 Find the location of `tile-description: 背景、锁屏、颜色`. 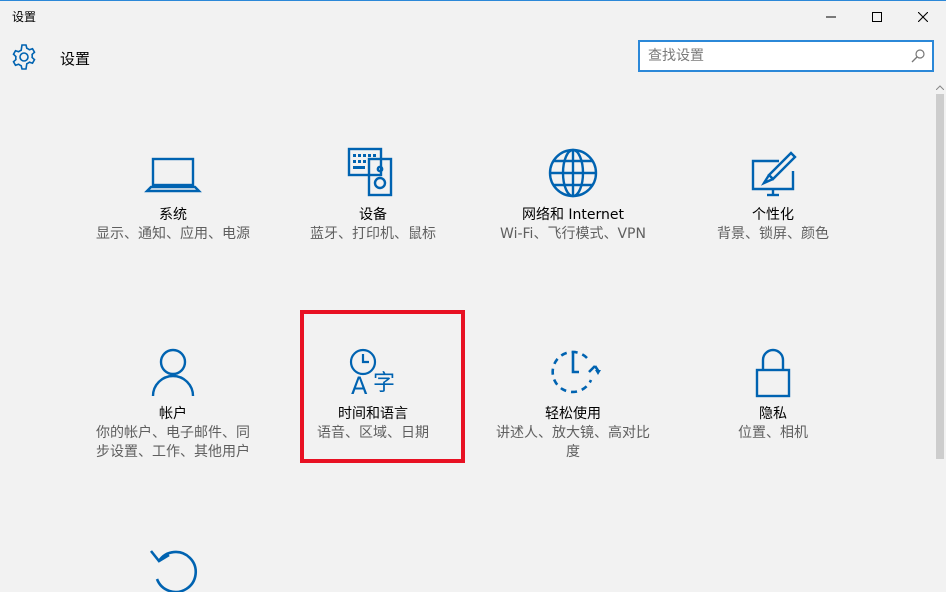

tile-description: 背景、锁屏、颜色 is located at coordinates (773, 234).